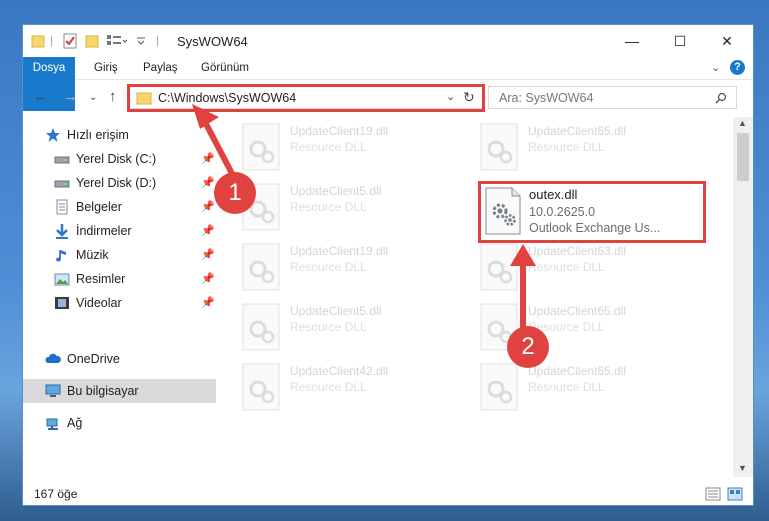 The height and width of the screenshot is (521, 769). I want to click on step-2-badge: 2, so click(528, 347).